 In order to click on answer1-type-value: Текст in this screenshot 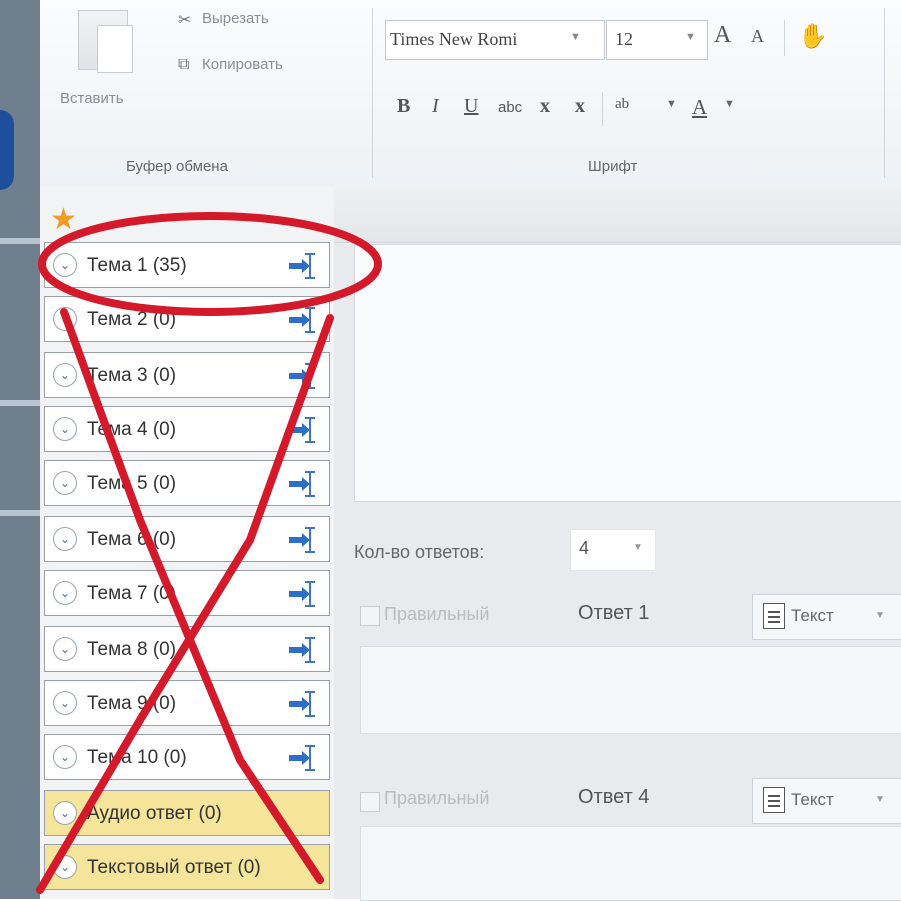, I will do `click(812, 615)`.